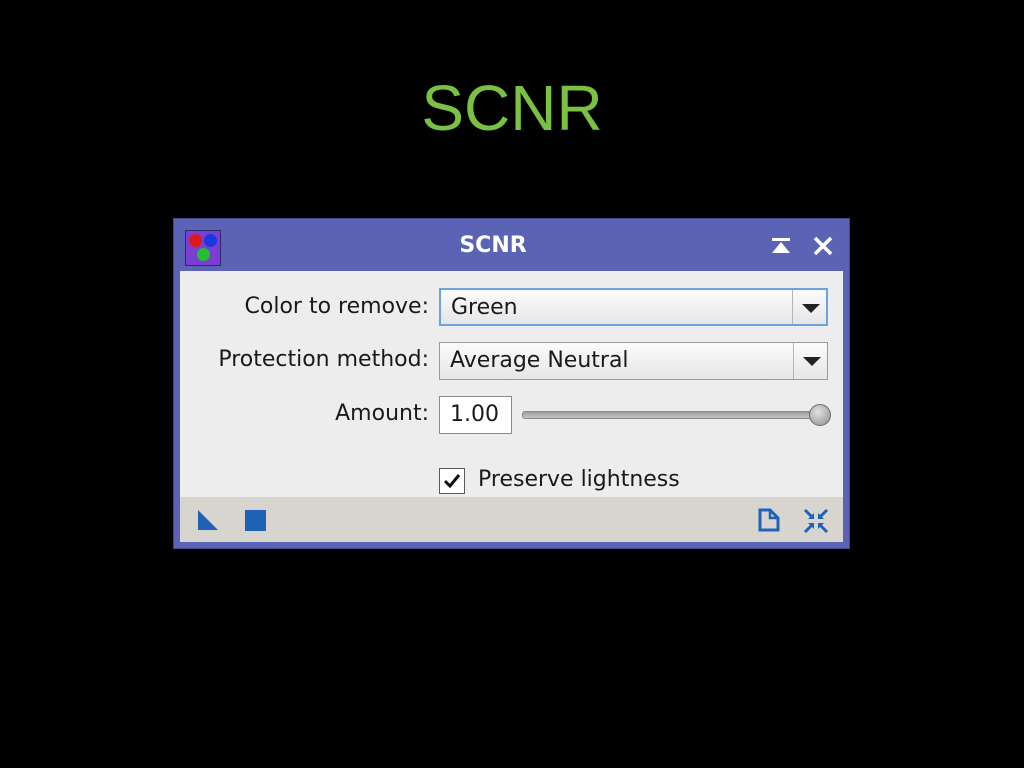 The height and width of the screenshot is (768, 1024). I want to click on window-titlebar: SCNR, so click(511, 245).